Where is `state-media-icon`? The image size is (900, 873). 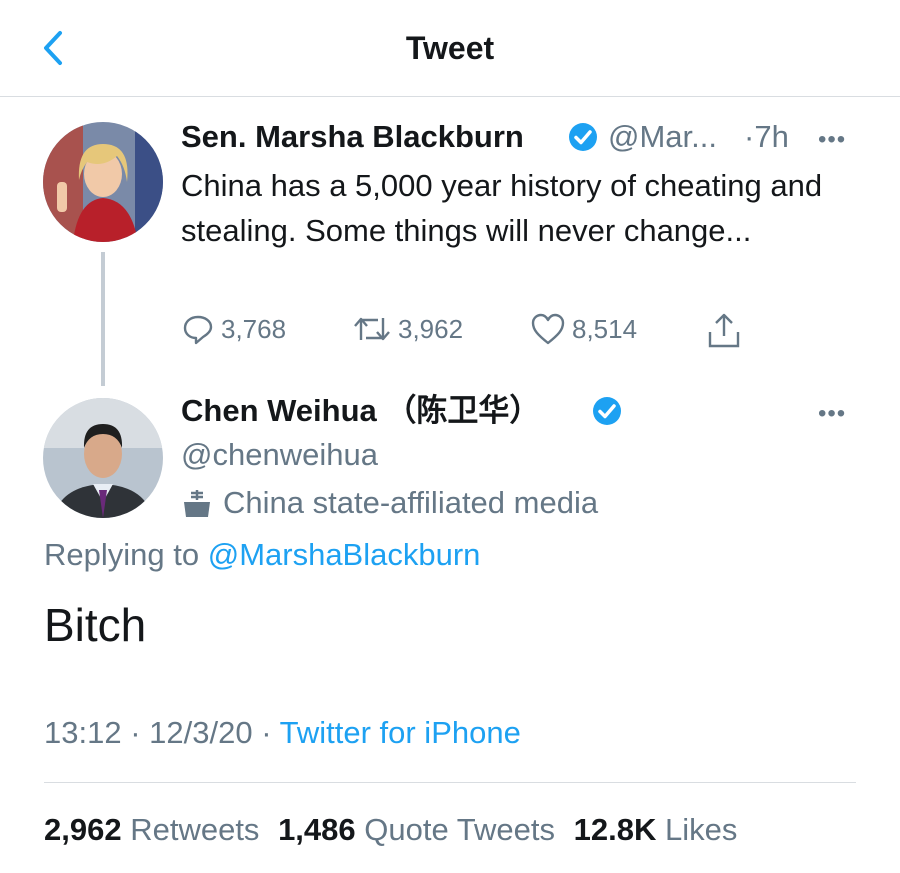 state-media-icon is located at coordinates (197, 503).